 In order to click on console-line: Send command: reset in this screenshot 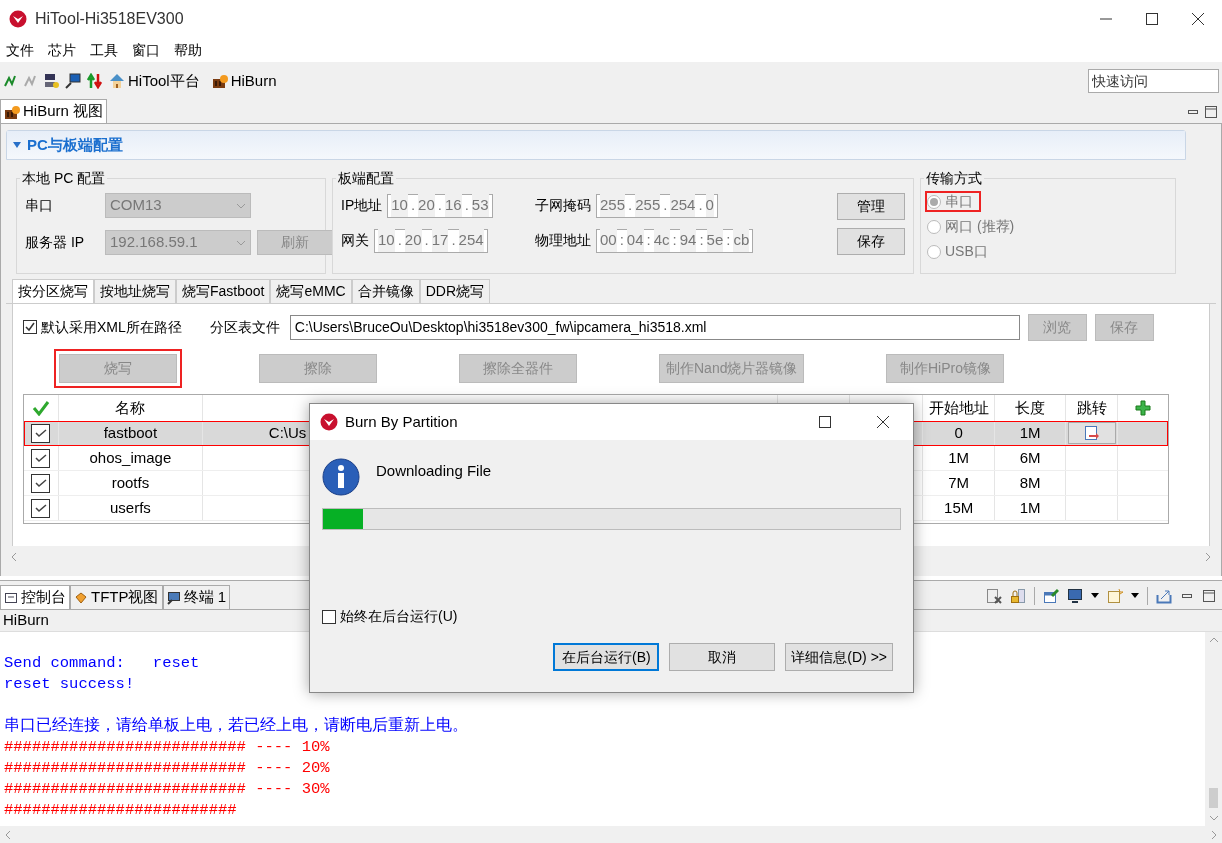, I will do `click(102, 663)`.